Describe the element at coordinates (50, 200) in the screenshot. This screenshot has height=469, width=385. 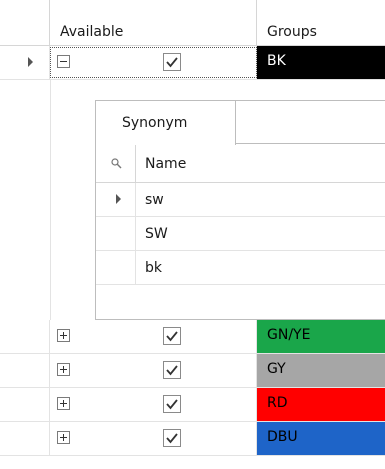
I see `detail-divider` at that location.